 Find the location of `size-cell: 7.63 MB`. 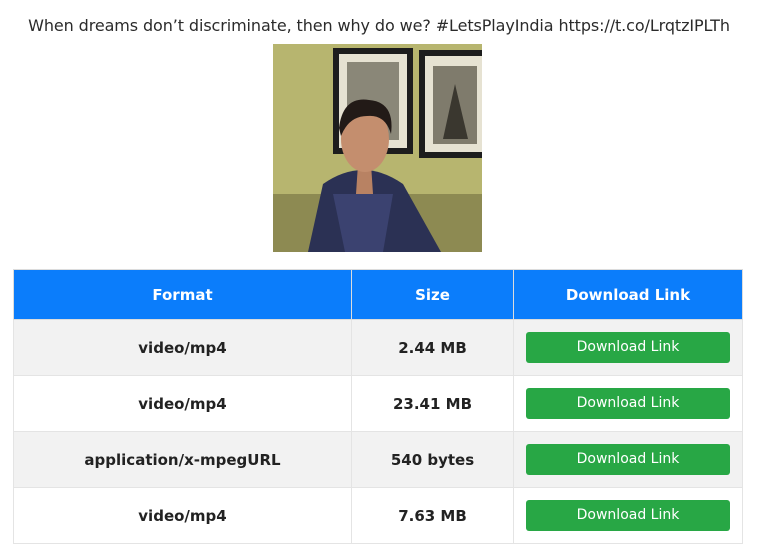

size-cell: 7.63 MB is located at coordinates (432, 515).